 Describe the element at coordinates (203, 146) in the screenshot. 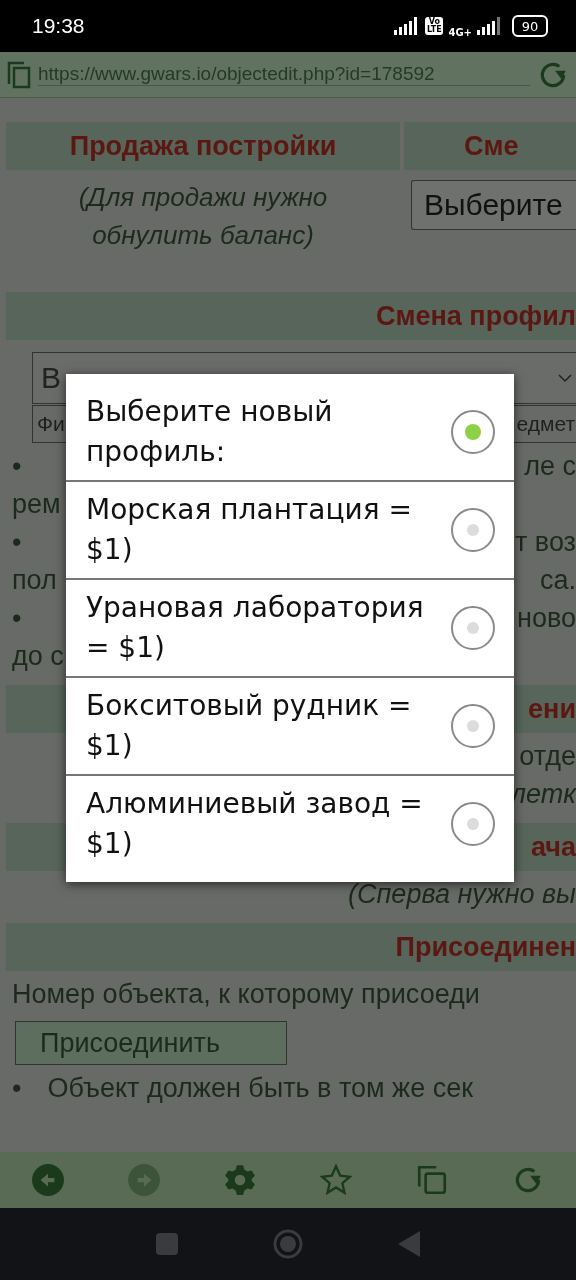

I see `section-header: Продажа постройки` at that location.